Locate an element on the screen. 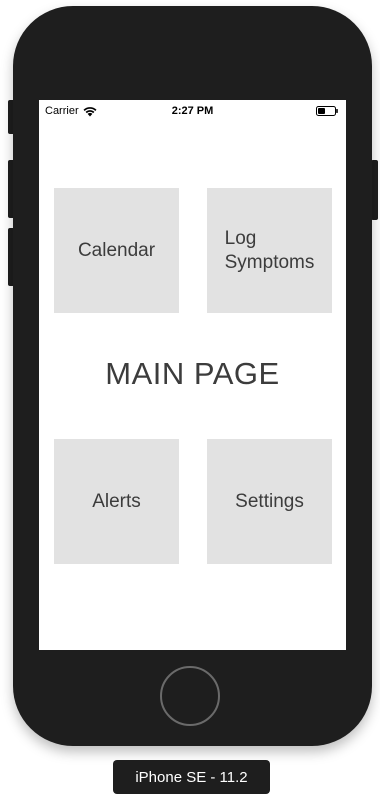 The height and width of the screenshot is (801, 380). log-symptoms-button: Log Symptoms is located at coordinates (269, 250).